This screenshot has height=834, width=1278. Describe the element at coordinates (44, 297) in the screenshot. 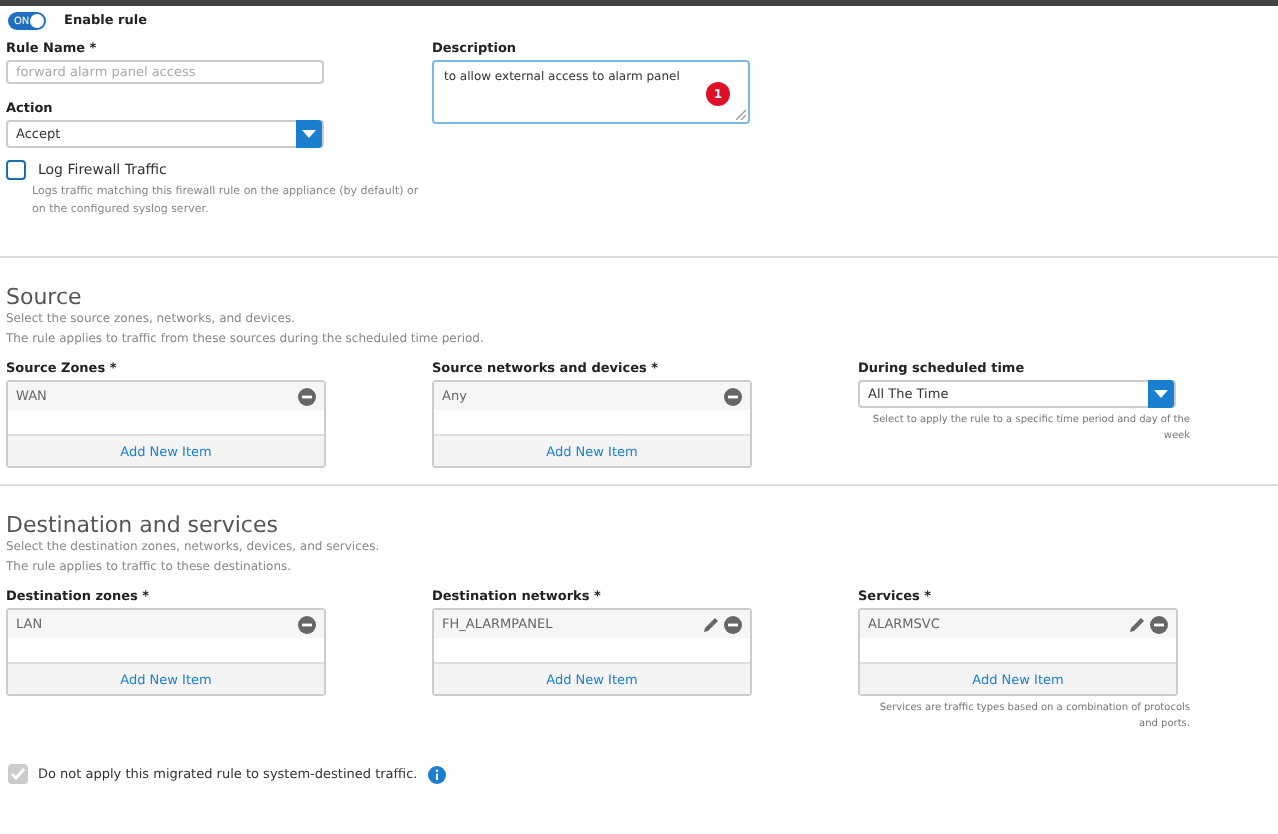

I see `section-title: Source` at that location.